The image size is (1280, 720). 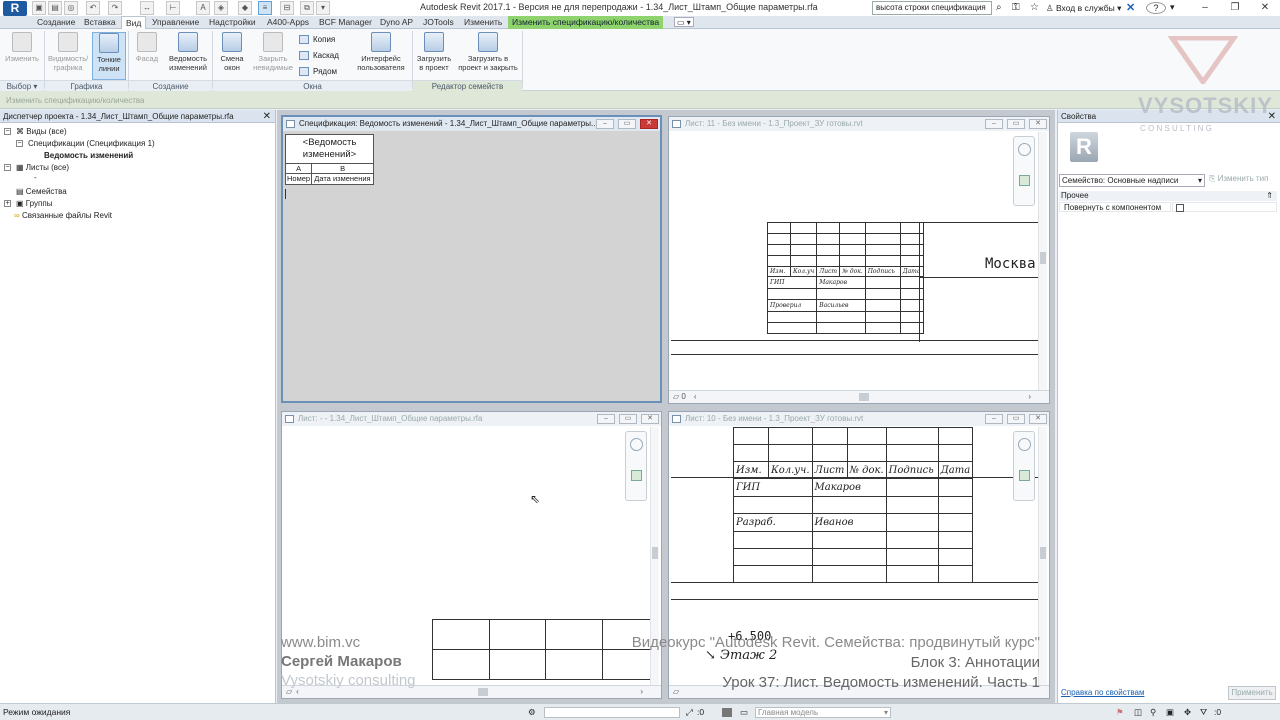 What do you see at coordinates (35, 178) in the screenshot?
I see `tree-item-sheet: -` at bounding box center [35, 178].